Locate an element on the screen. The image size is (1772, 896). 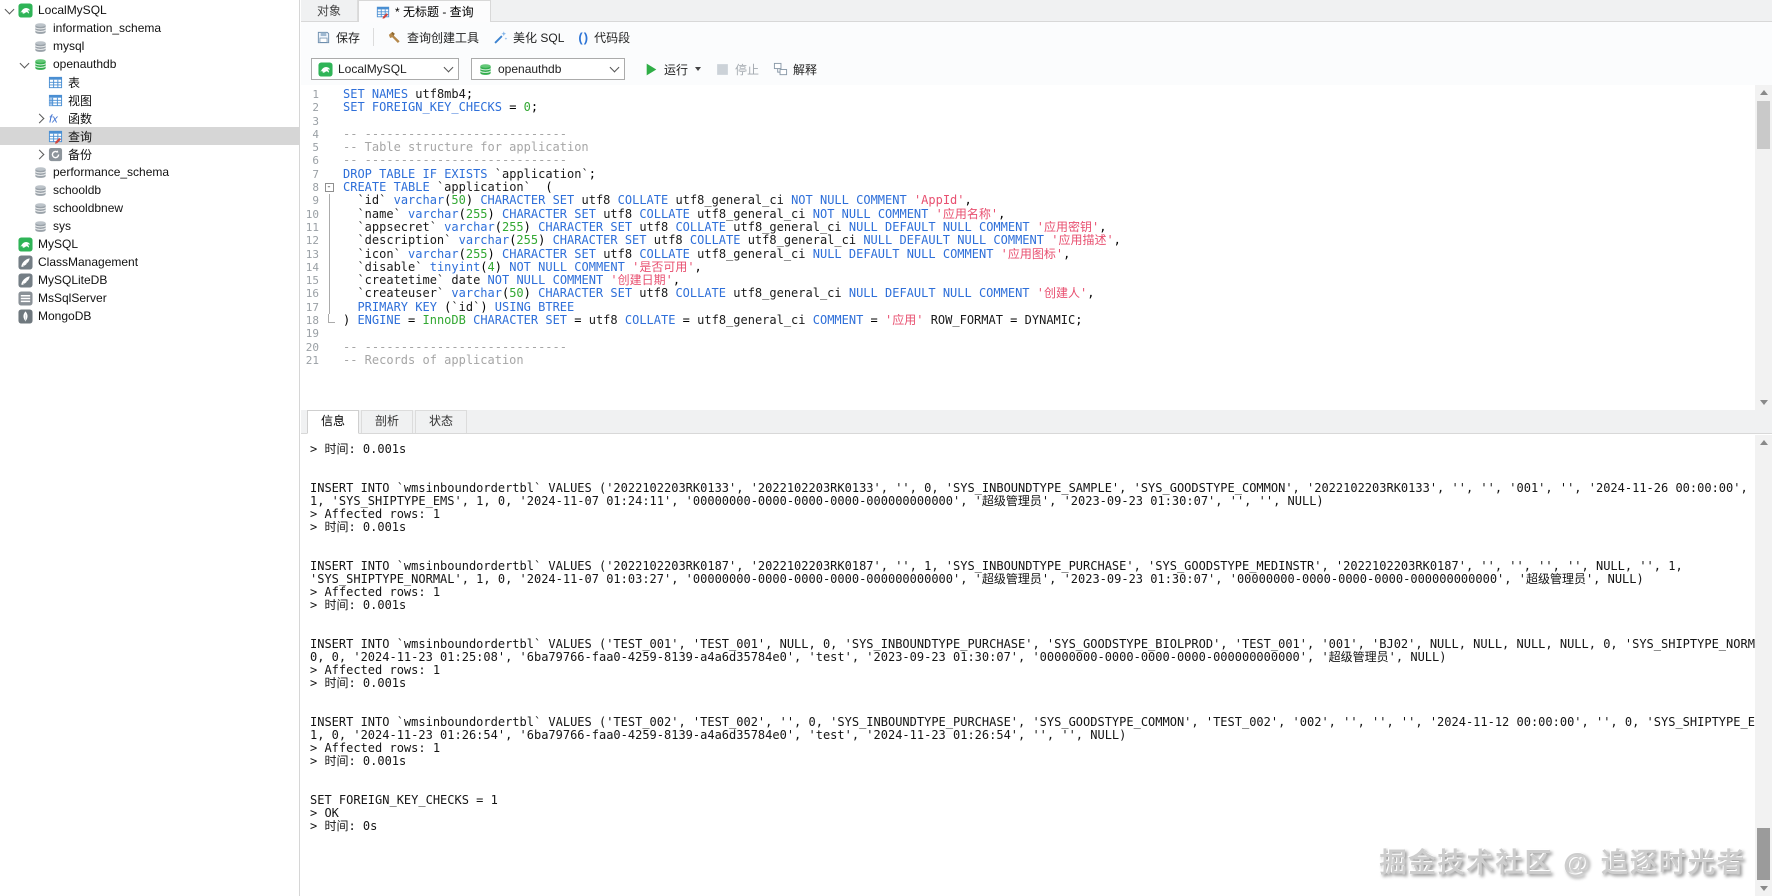
editor-line: 3 is located at coordinates (1028, 121).